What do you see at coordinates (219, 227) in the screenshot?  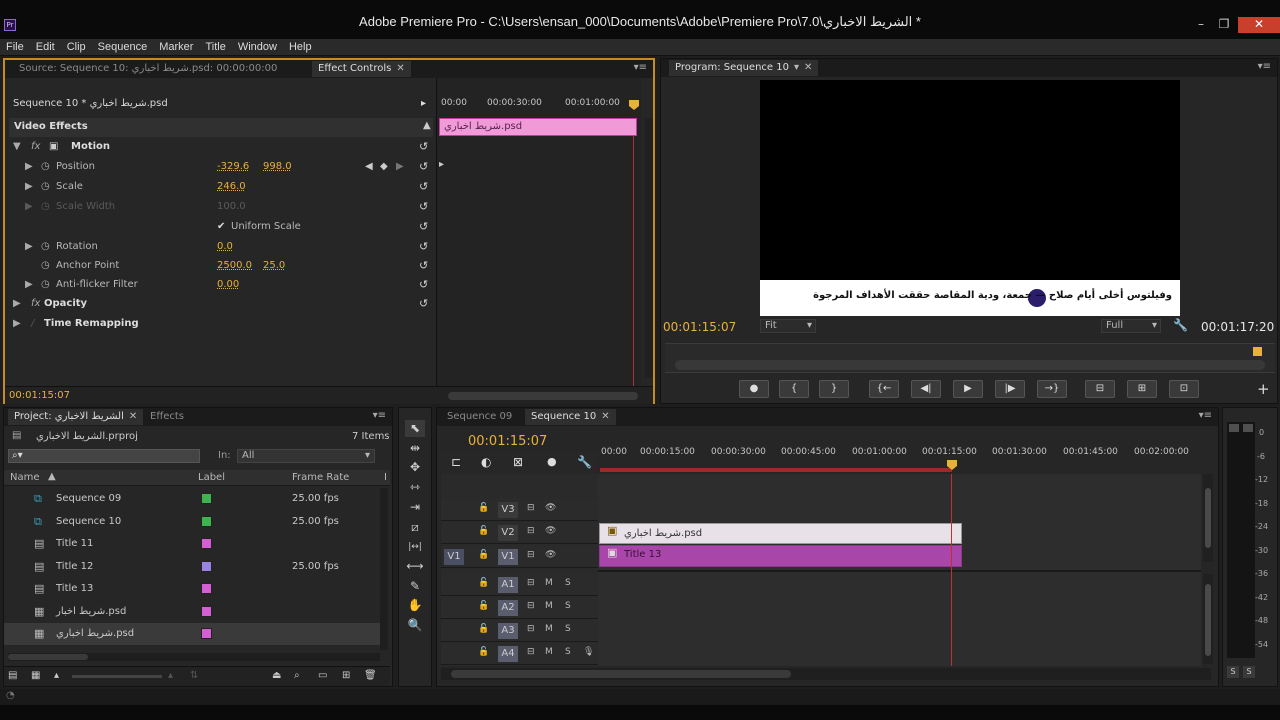 I see `effect-row-uniform-scale: ✔ Uniform Scale ↺` at bounding box center [219, 227].